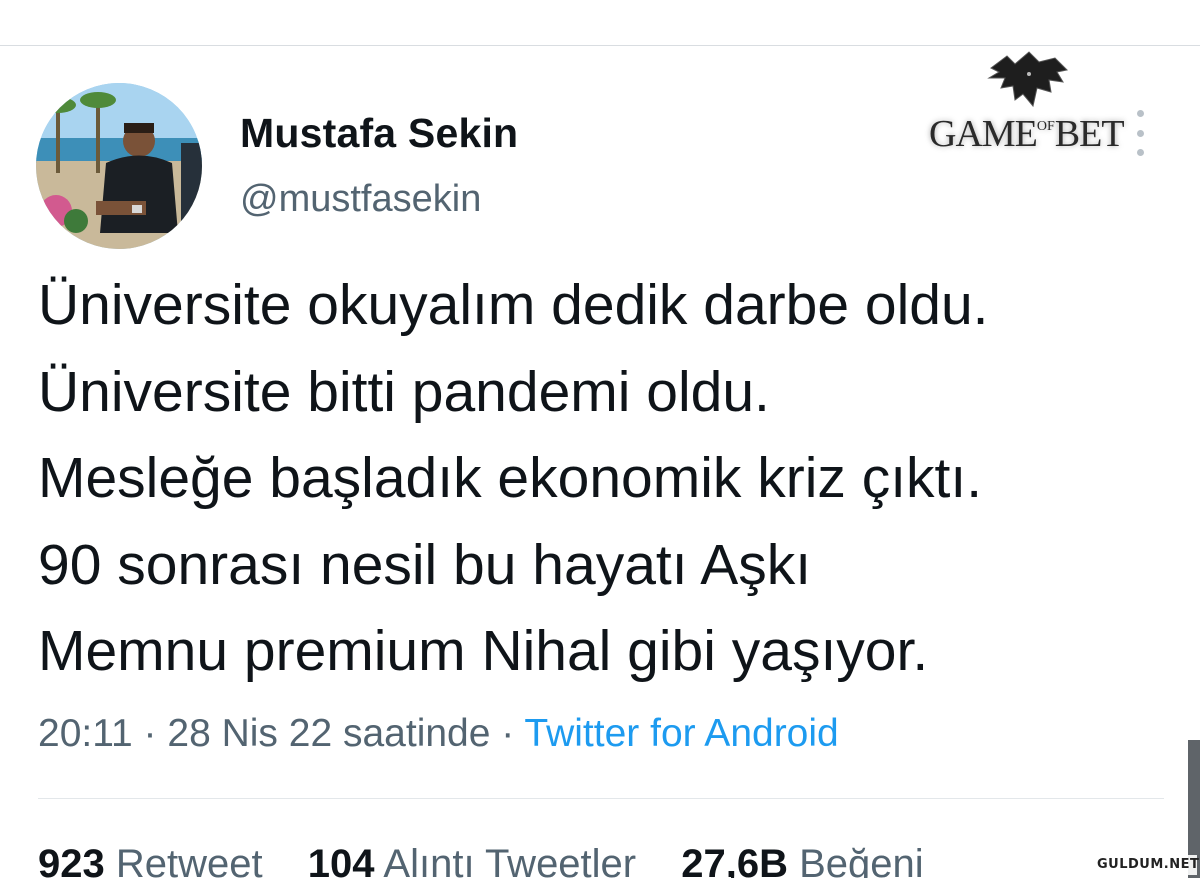 The width and height of the screenshot is (1200, 878). I want to click on stats-divider, so click(601, 798).